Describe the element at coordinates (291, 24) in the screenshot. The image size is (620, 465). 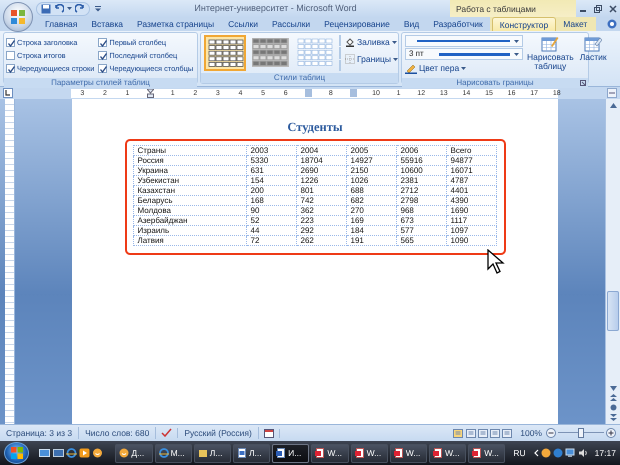
I see `ribbon-tab: Рассылки` at that location.